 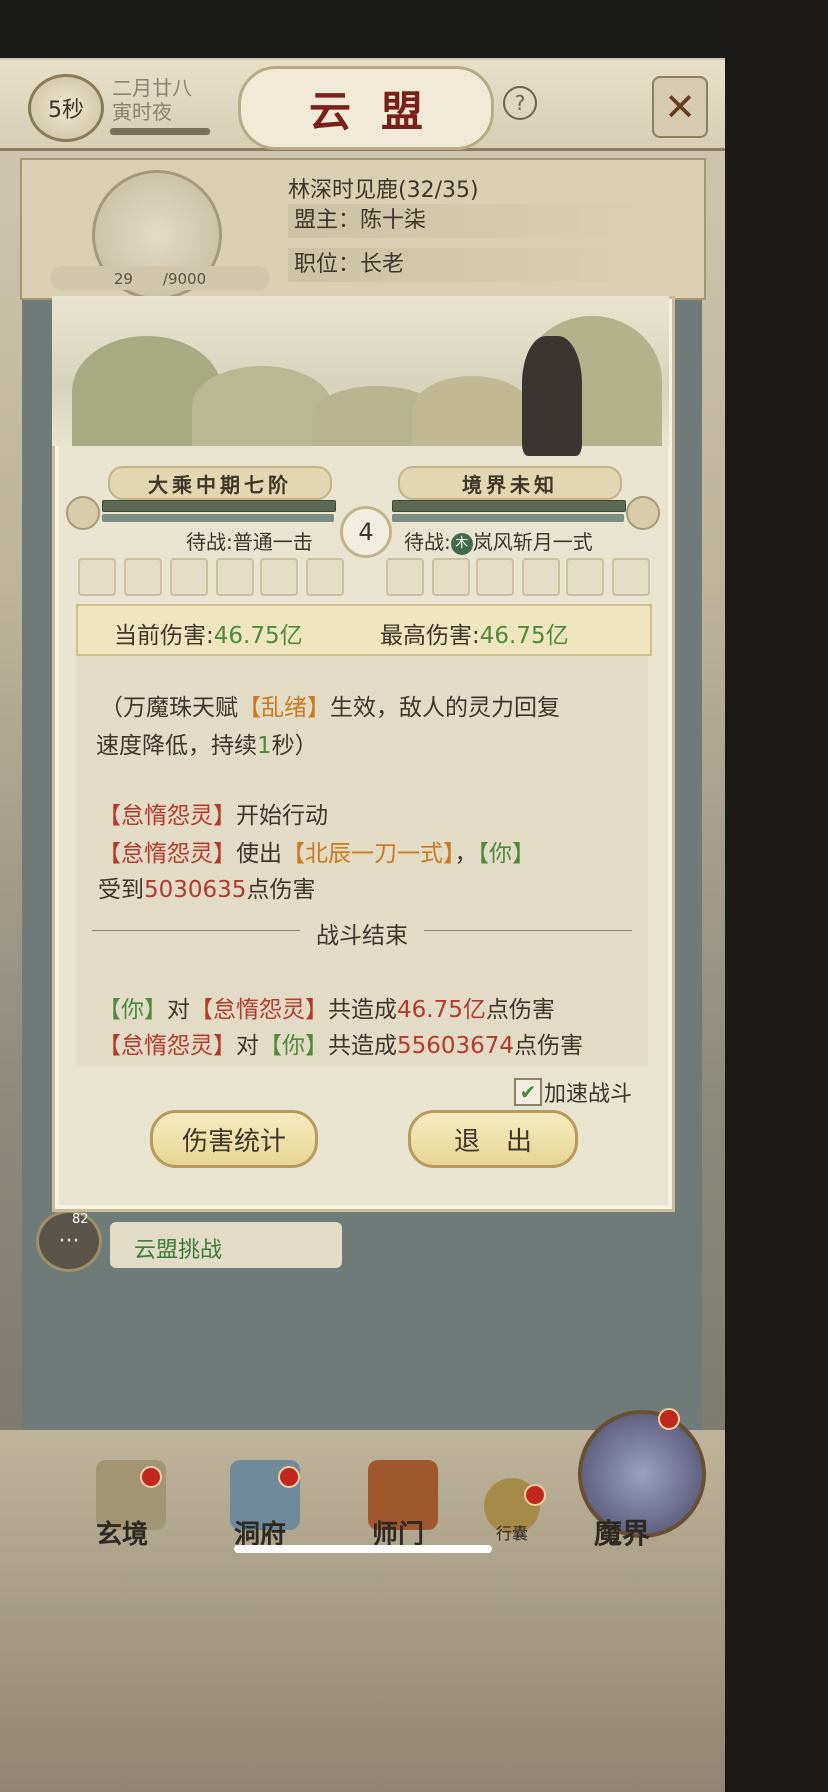 I want to click on round-counter: 4, so click(x=366, y=532).